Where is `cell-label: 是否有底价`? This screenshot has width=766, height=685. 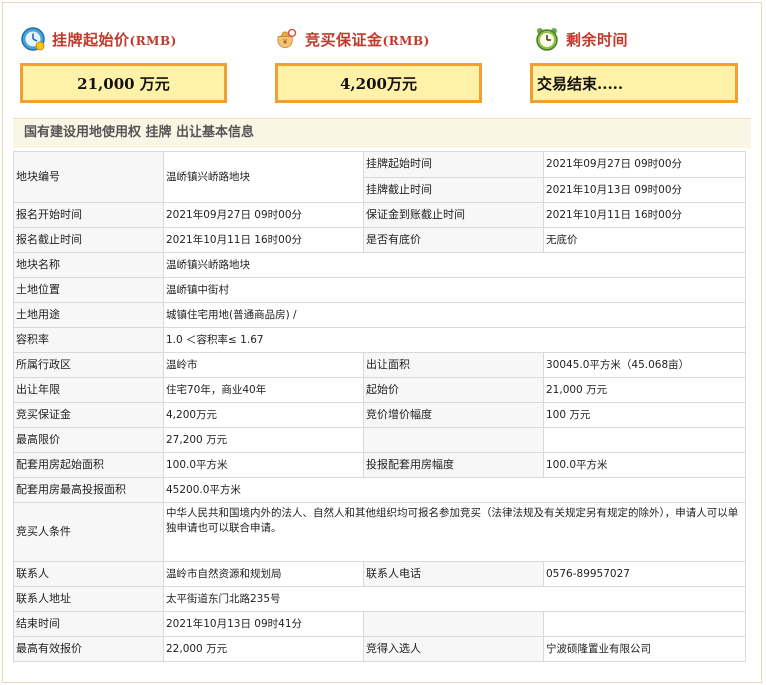
cell-label: 是否有底价 is located at coordinates (453, 240).